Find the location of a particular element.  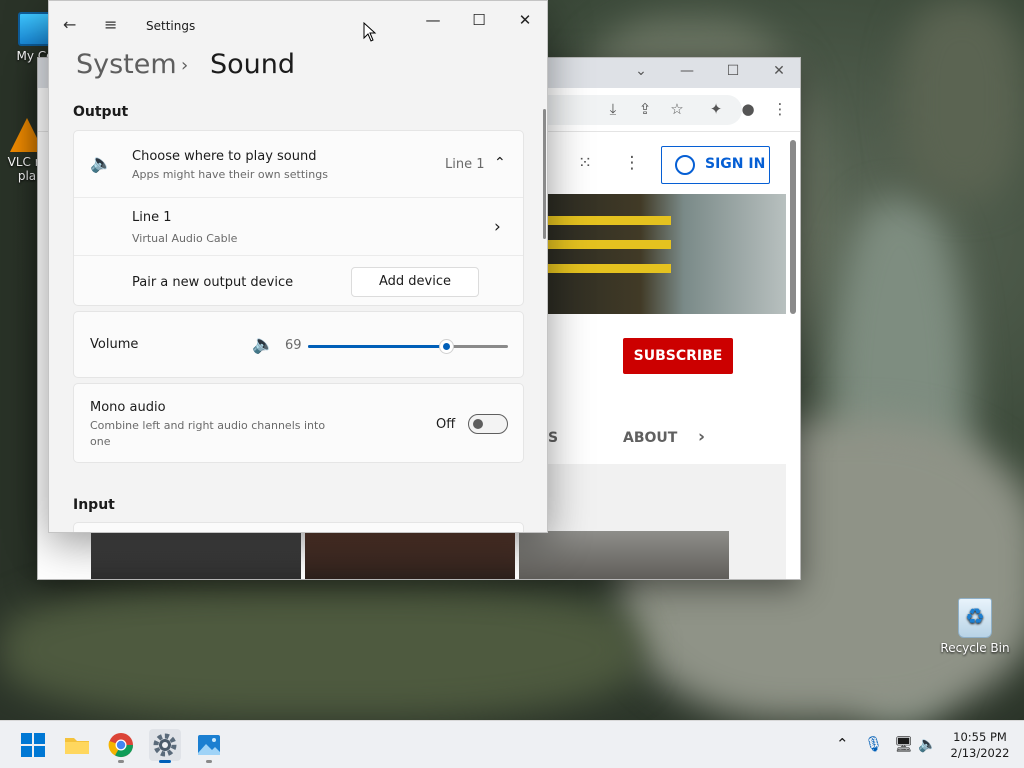

volume-slider-thumb is located at coordinates (446, 346).